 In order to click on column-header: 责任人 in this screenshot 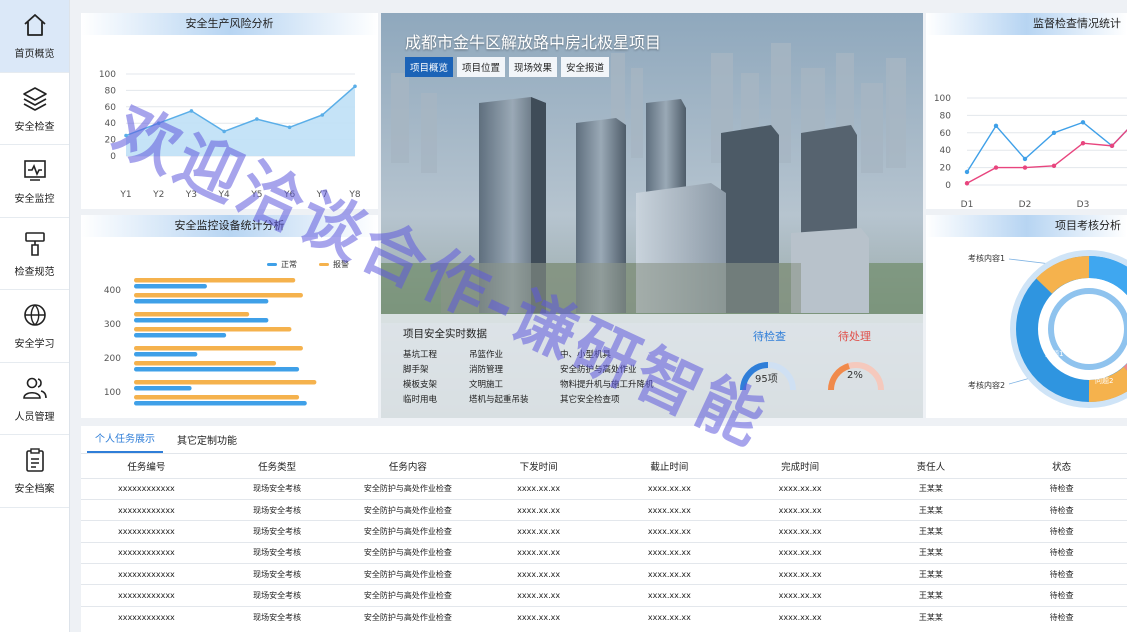, I will do `click(931, 467)`.